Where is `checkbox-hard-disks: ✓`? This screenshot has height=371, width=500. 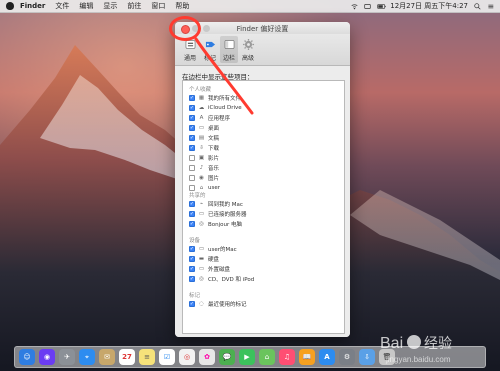 checkbox-hard-disks: ✓ is located at coordinates (192, 258).